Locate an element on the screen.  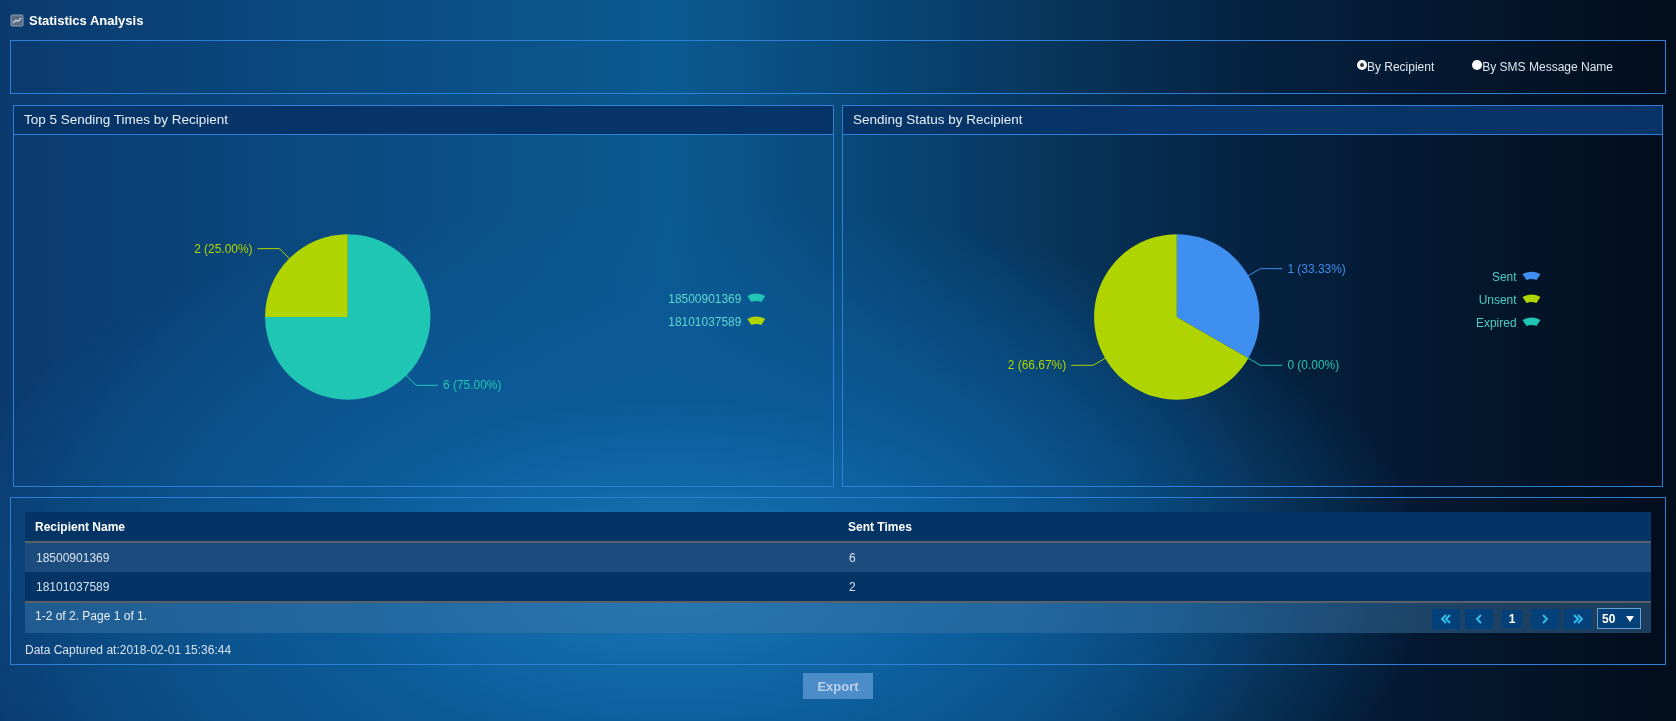
chart-title: Sending Status by Recipient is located at coordinates (1252, 120).